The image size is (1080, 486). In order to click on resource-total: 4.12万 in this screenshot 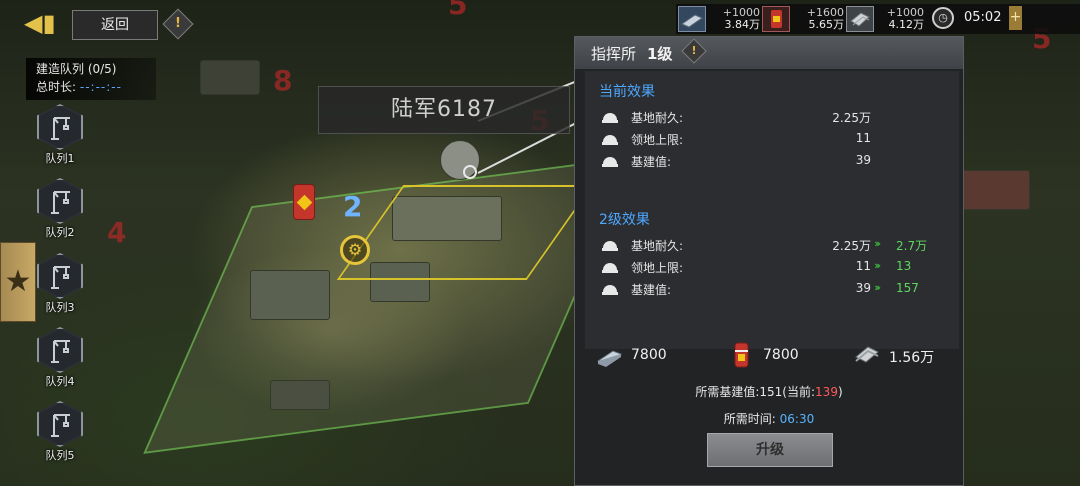, I will do `click(906, 24)`.